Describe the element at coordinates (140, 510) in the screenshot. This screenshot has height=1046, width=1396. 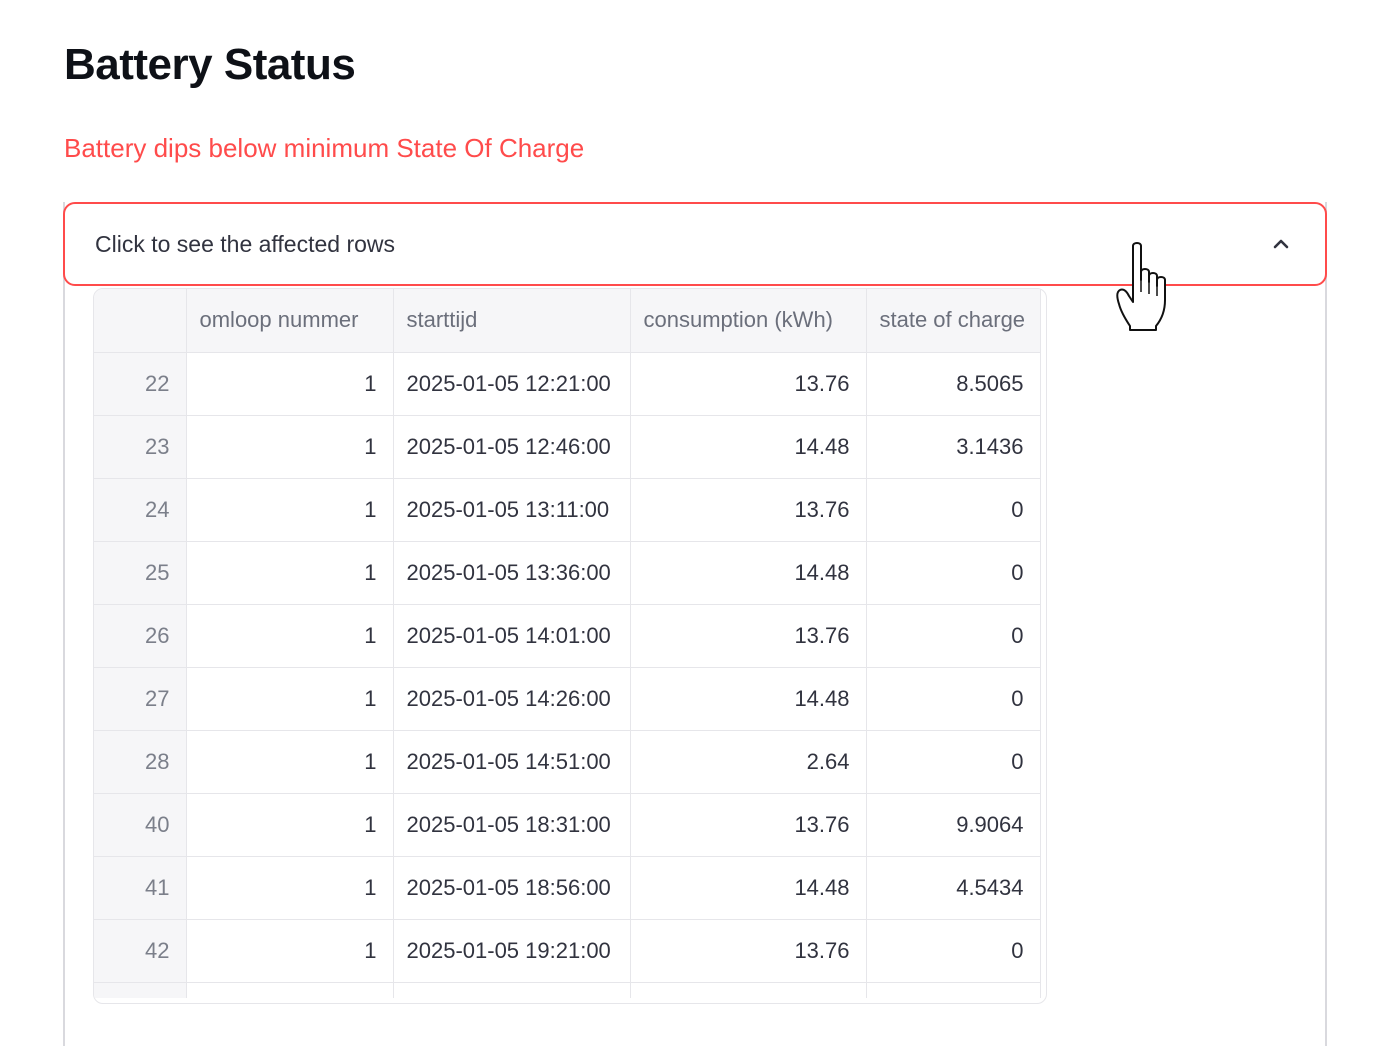
I see `row-index-cell: 24` at that location.